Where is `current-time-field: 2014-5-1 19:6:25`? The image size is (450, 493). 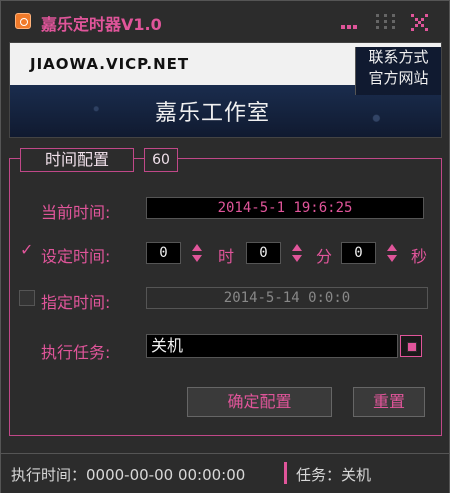
current-time-field: 2014-5-1 19:6:25 is located at coordinates (285, 208).